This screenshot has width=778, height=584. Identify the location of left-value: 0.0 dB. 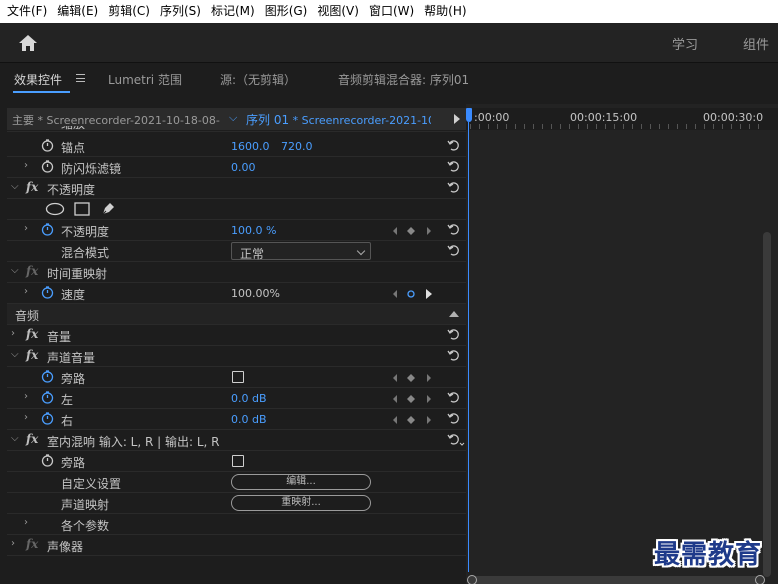
(249, 398).